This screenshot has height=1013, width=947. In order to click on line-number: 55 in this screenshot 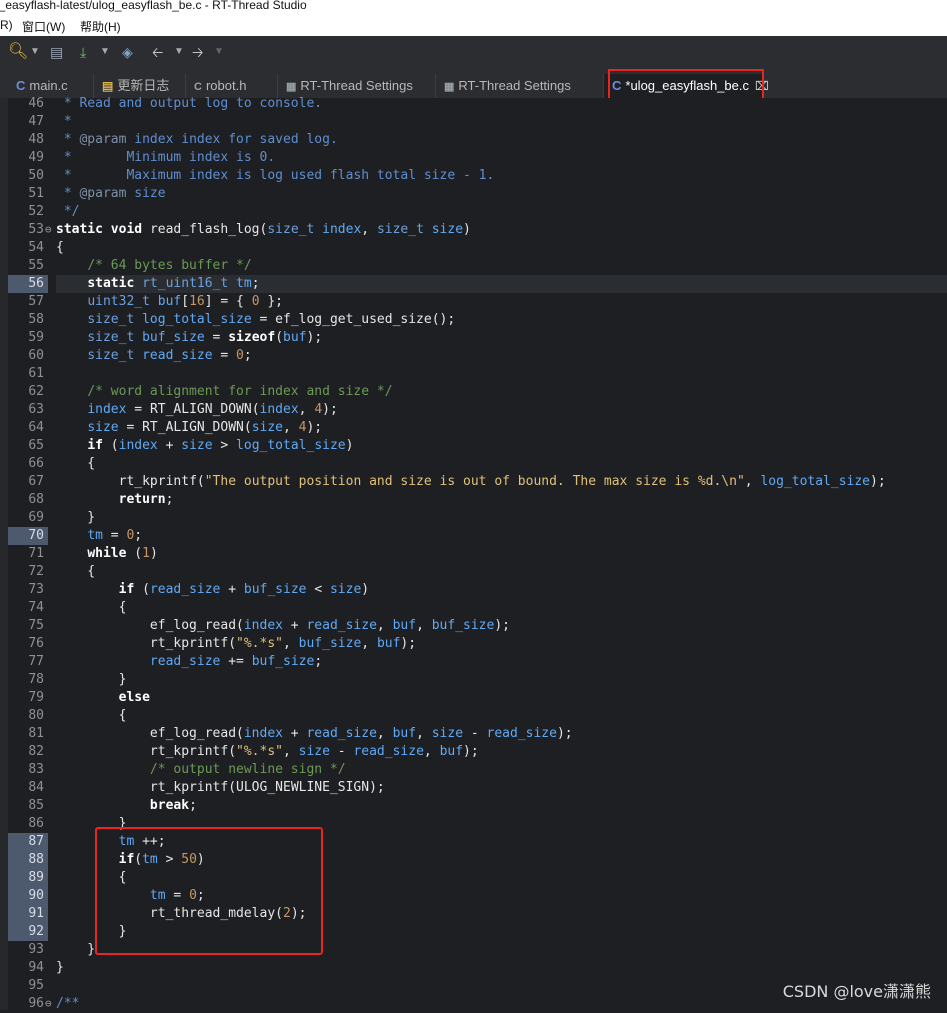, I will do `click(36, 265)`.